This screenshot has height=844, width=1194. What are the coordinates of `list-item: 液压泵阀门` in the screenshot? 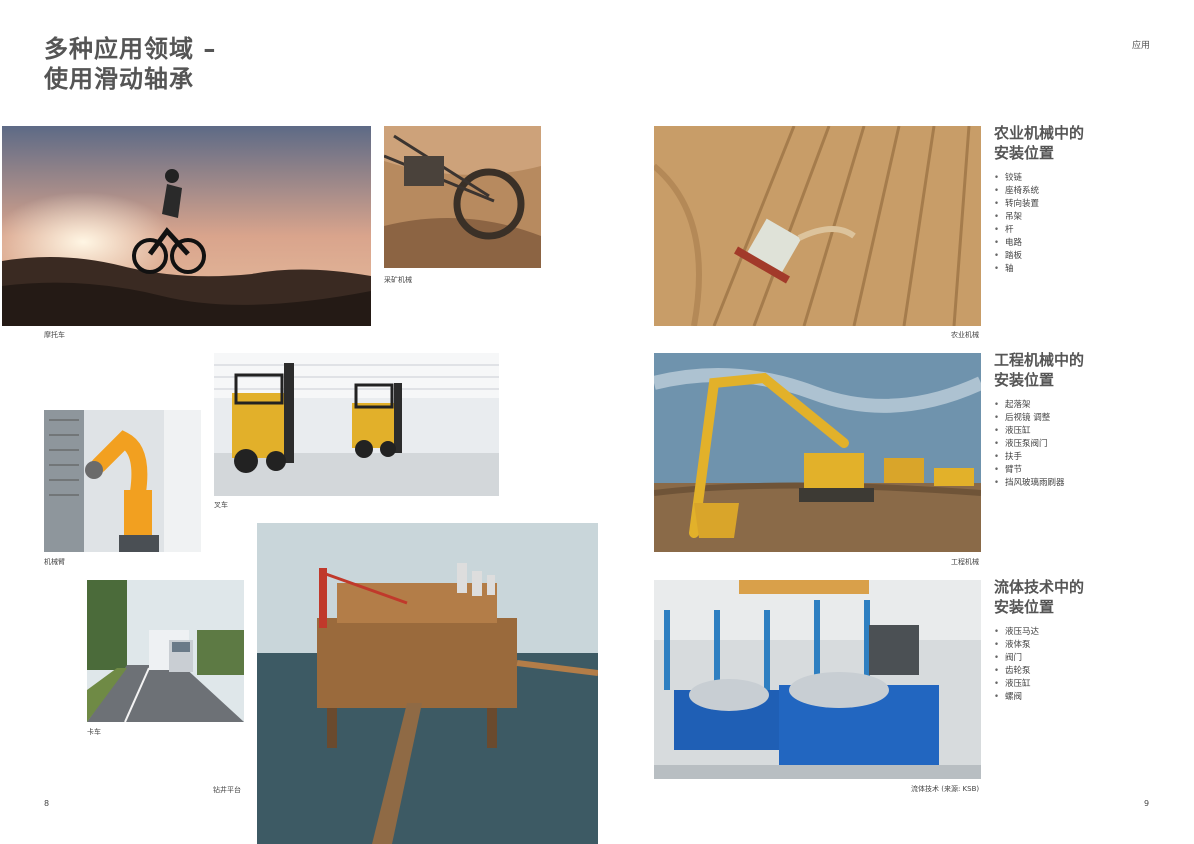 It's located at (1084, 444).